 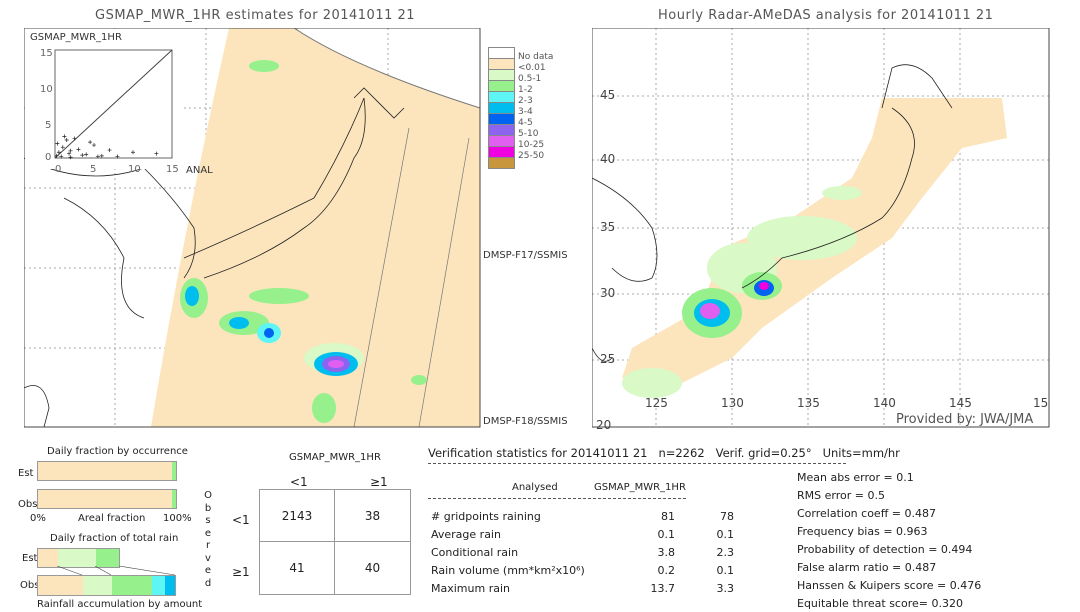 What do you see at coordinates (379, 482) in the screenshot?
I see `col-header: ≥1` at bounding box center [379, 482].